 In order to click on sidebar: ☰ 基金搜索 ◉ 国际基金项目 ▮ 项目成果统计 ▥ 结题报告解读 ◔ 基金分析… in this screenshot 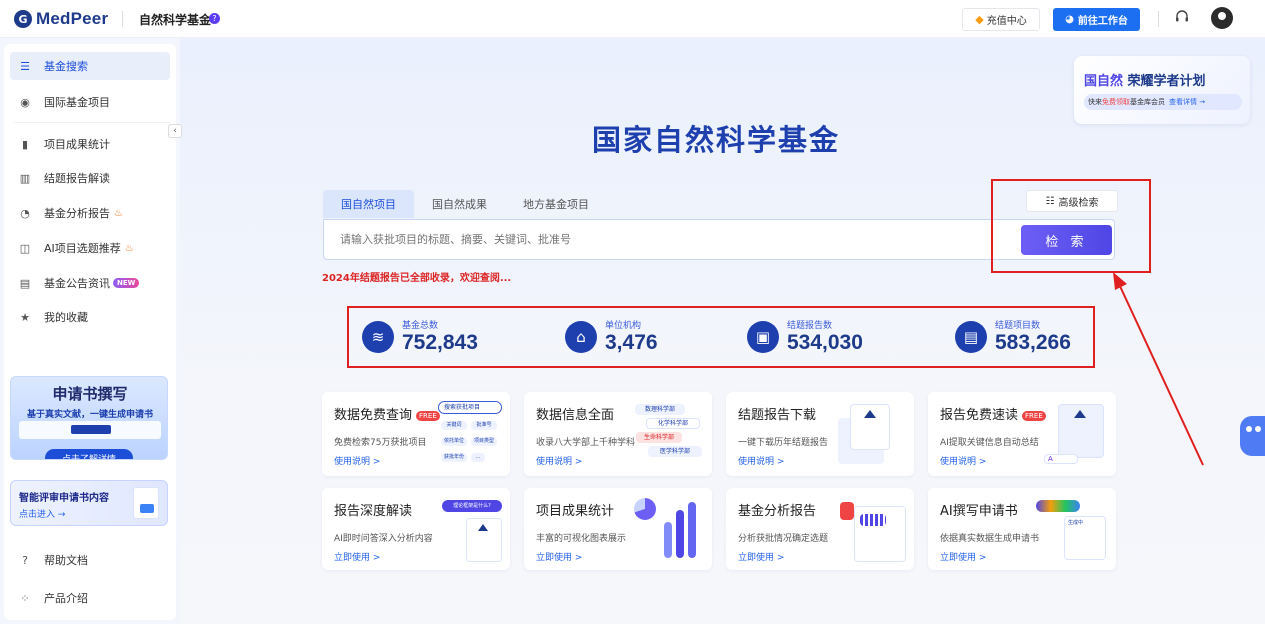, I will do `click(90, 332)`.